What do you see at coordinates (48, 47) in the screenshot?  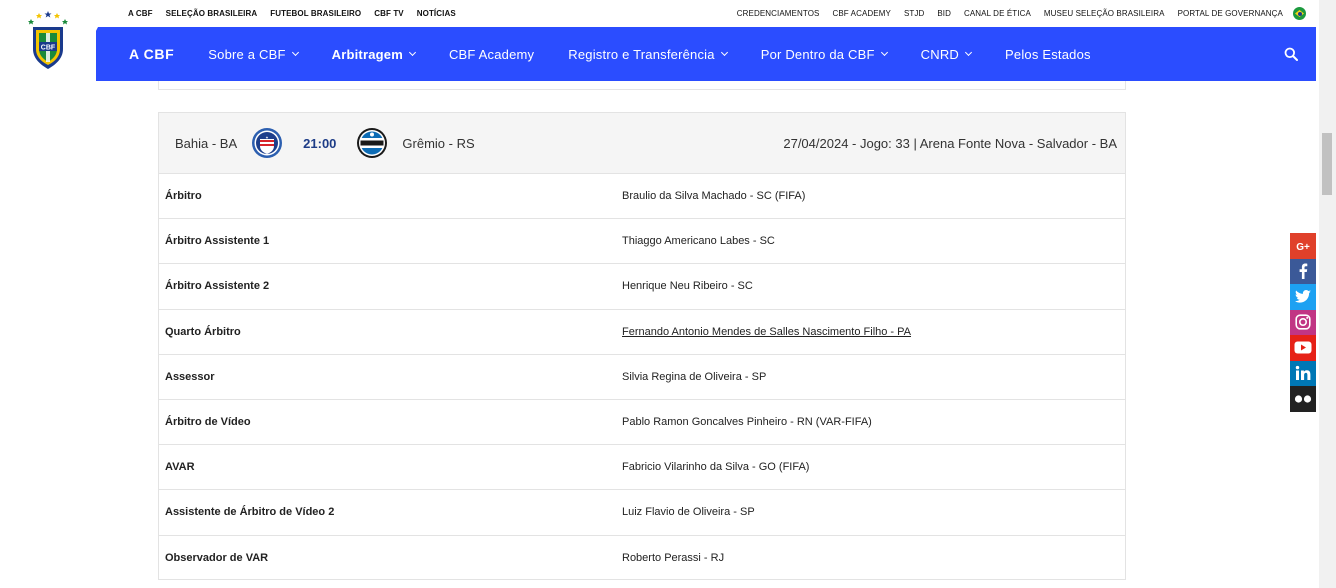 I see `svg-text: CBF` at bounding box center [48, 47].